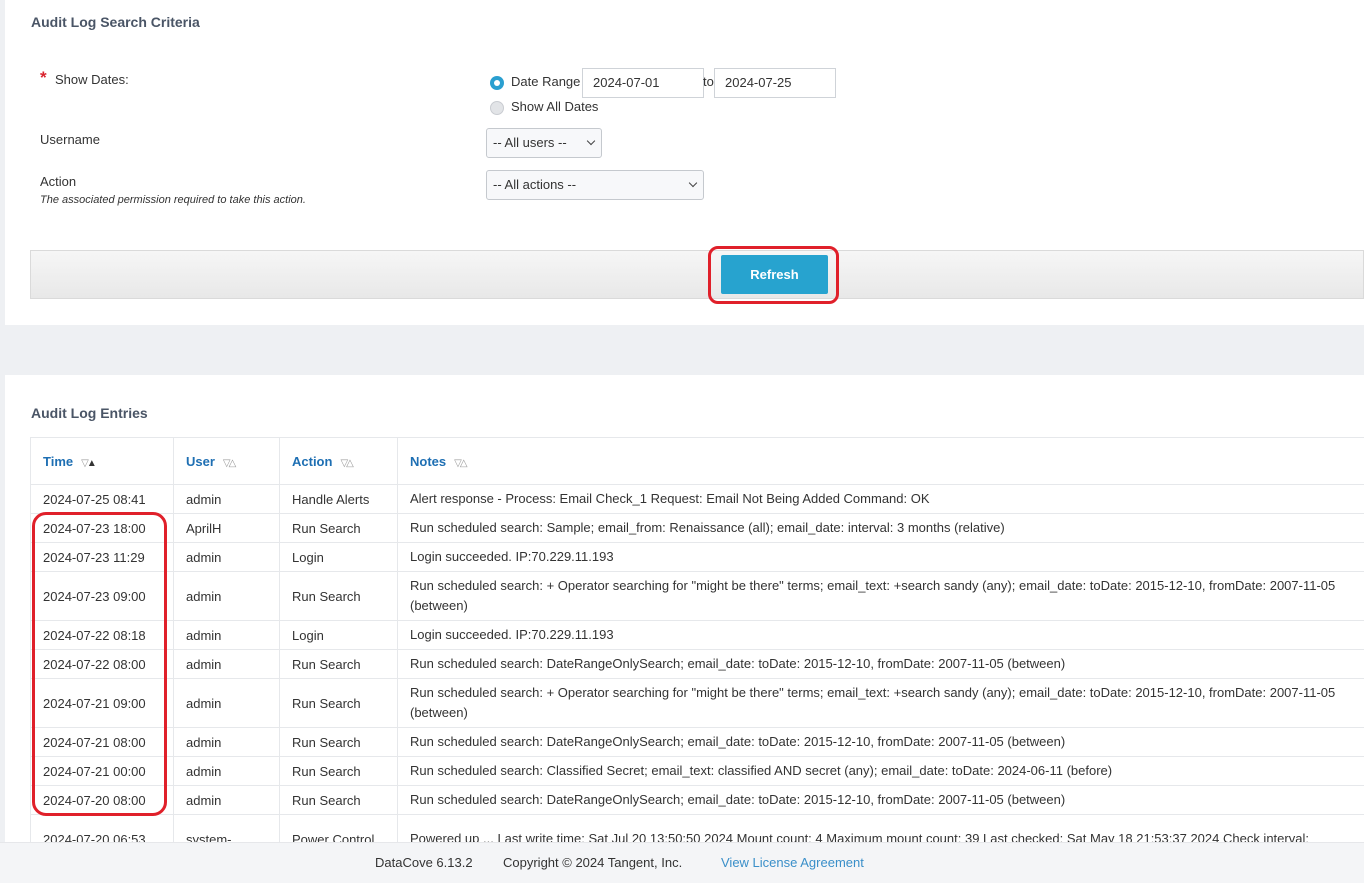  I want to click on button-bar, so click(697, 274).